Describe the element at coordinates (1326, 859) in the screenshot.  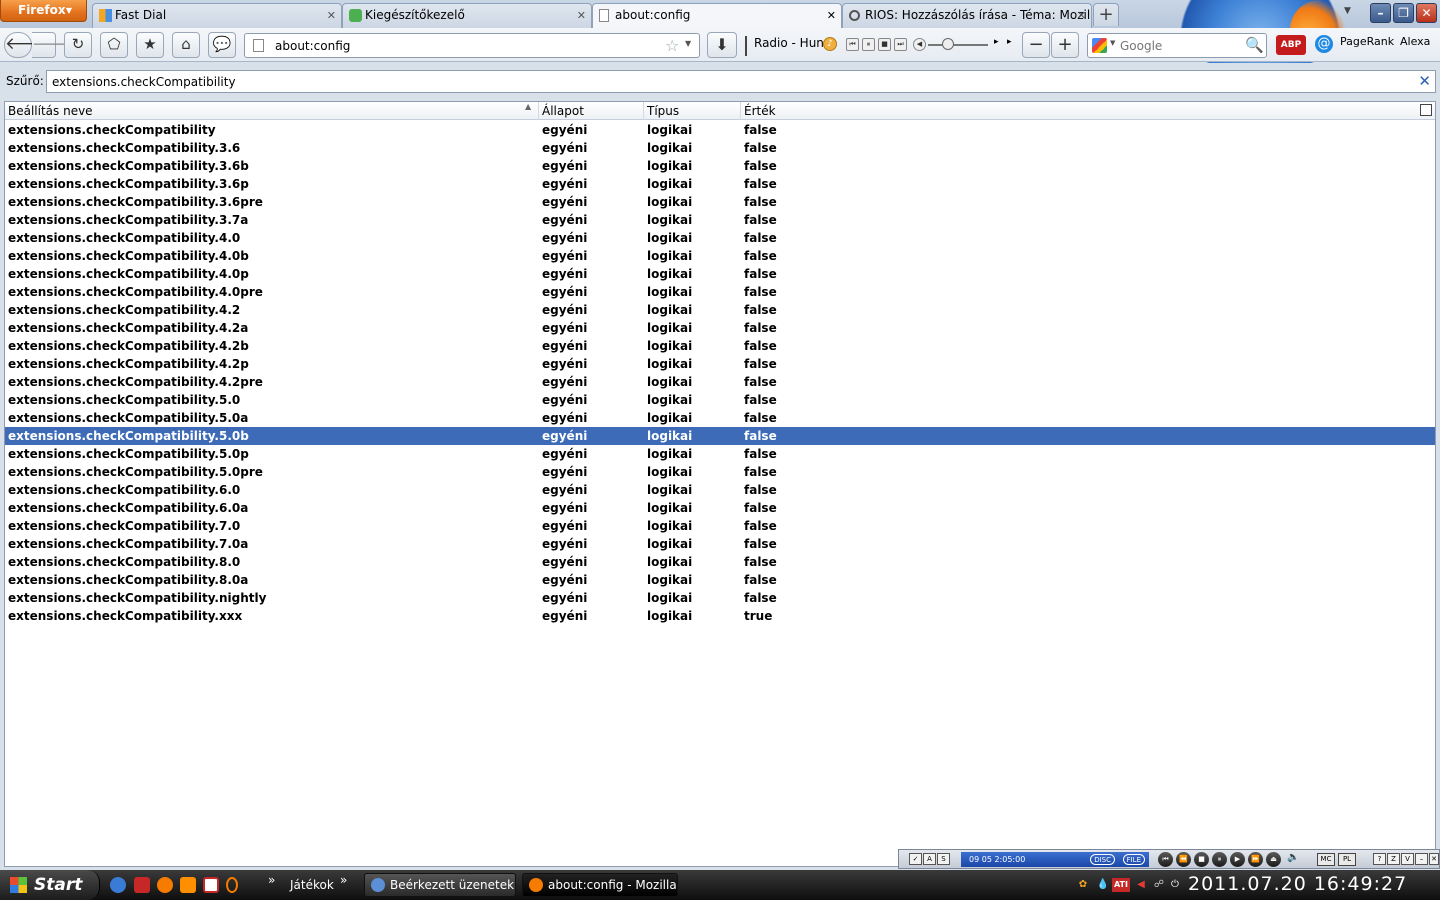
I see `mc-button: MC` at that location.